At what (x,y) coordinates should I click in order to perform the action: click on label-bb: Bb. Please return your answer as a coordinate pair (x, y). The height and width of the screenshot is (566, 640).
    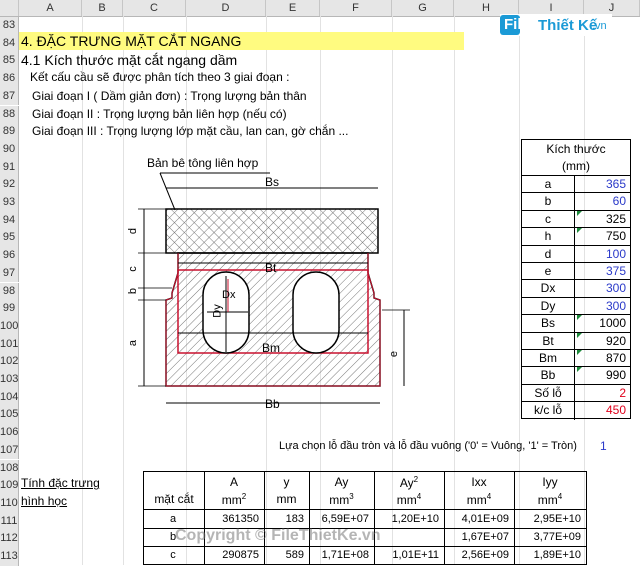
    Looking at the image, I should click on (272, 404).